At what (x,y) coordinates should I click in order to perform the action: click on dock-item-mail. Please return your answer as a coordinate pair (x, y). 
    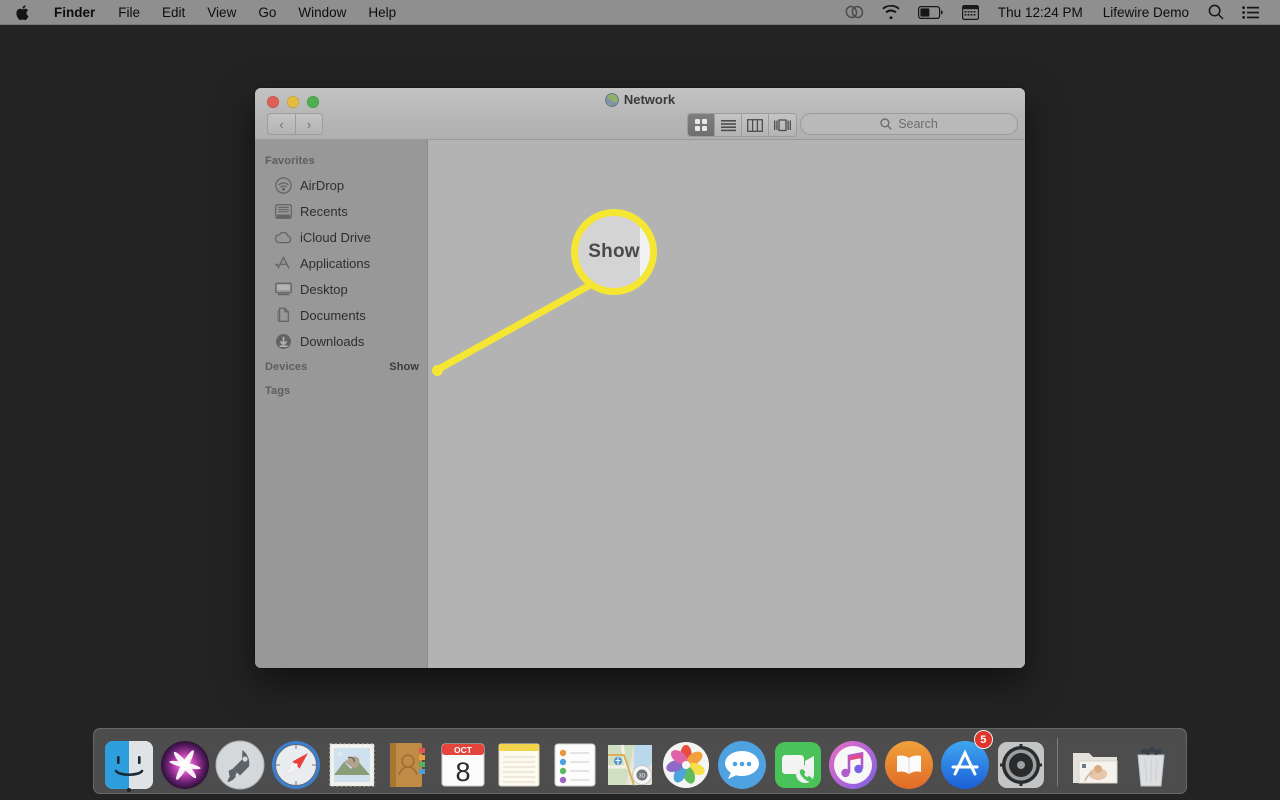
    Looking at the image, I should click on (352, 761).